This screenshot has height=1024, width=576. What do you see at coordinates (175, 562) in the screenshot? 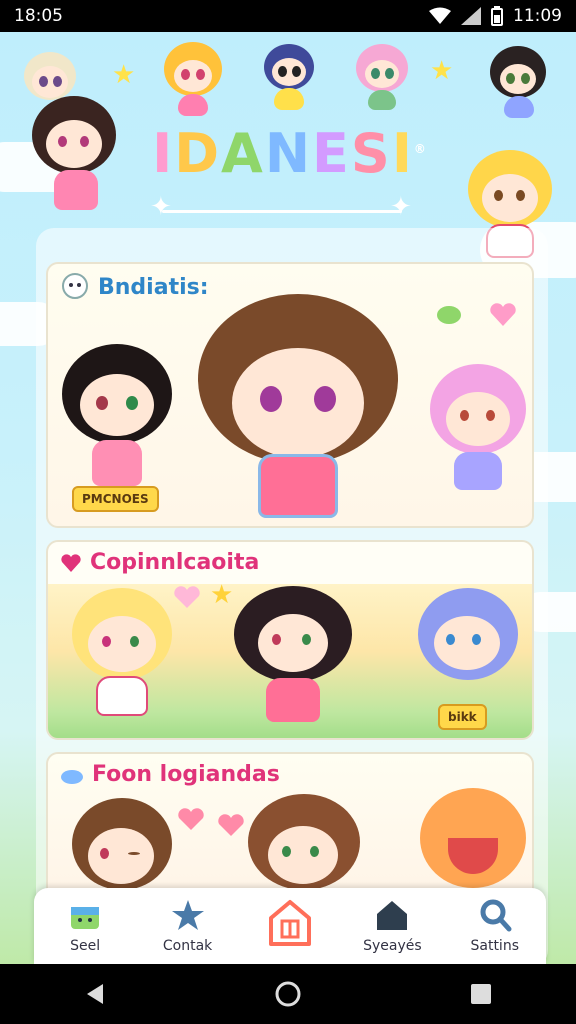
I see `card-title: Copinnlcaoita` at bounding box center [175, 562].